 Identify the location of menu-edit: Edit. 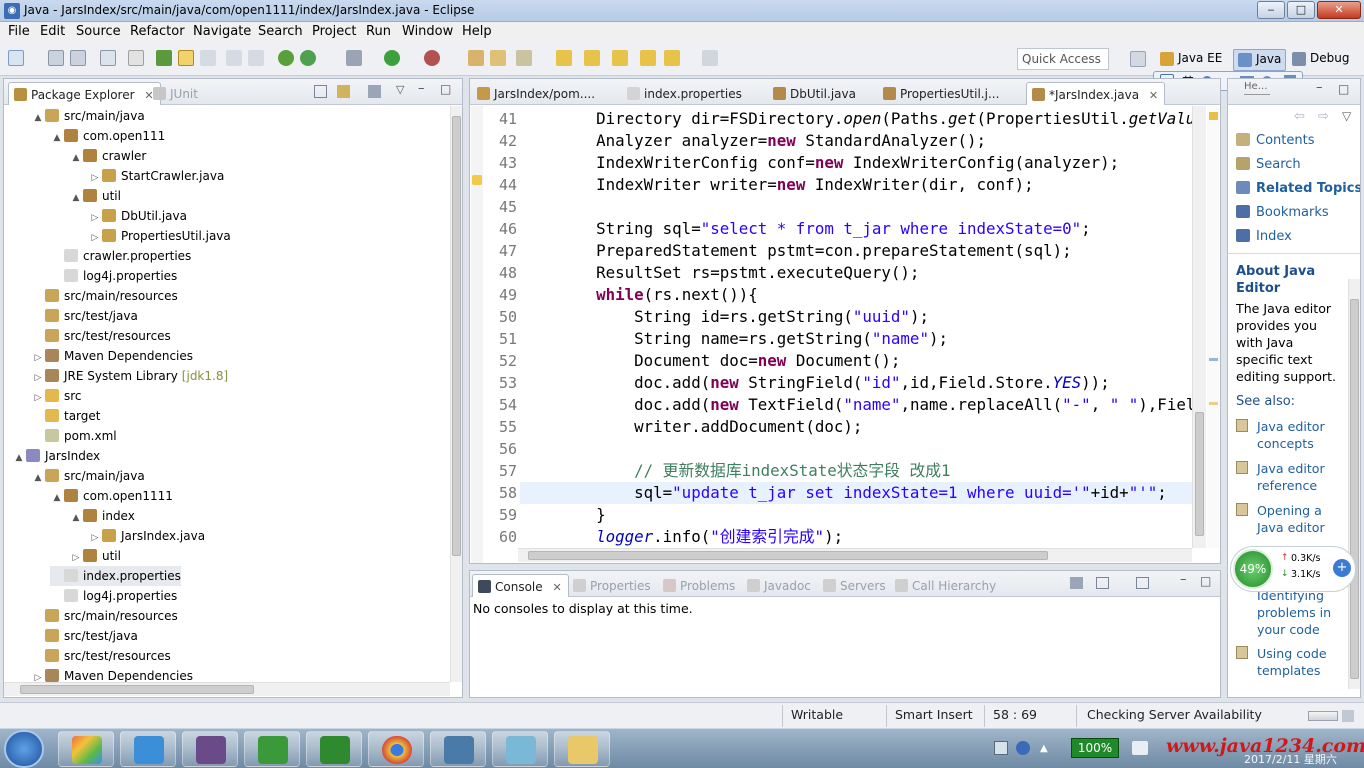
(52, 31).